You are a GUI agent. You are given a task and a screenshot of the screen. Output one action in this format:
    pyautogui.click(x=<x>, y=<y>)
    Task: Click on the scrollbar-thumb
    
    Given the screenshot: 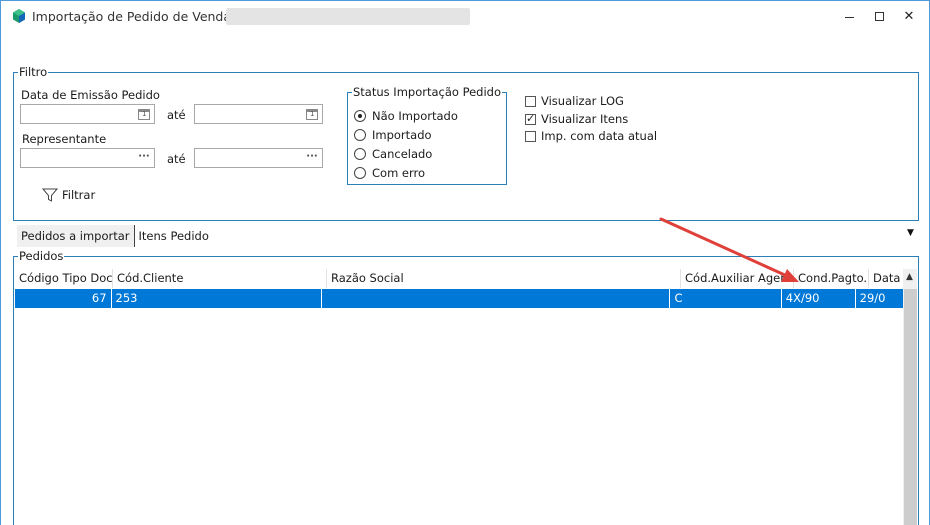 What is the action you would take?
    pyautogui.click(x=910, y=407)
    